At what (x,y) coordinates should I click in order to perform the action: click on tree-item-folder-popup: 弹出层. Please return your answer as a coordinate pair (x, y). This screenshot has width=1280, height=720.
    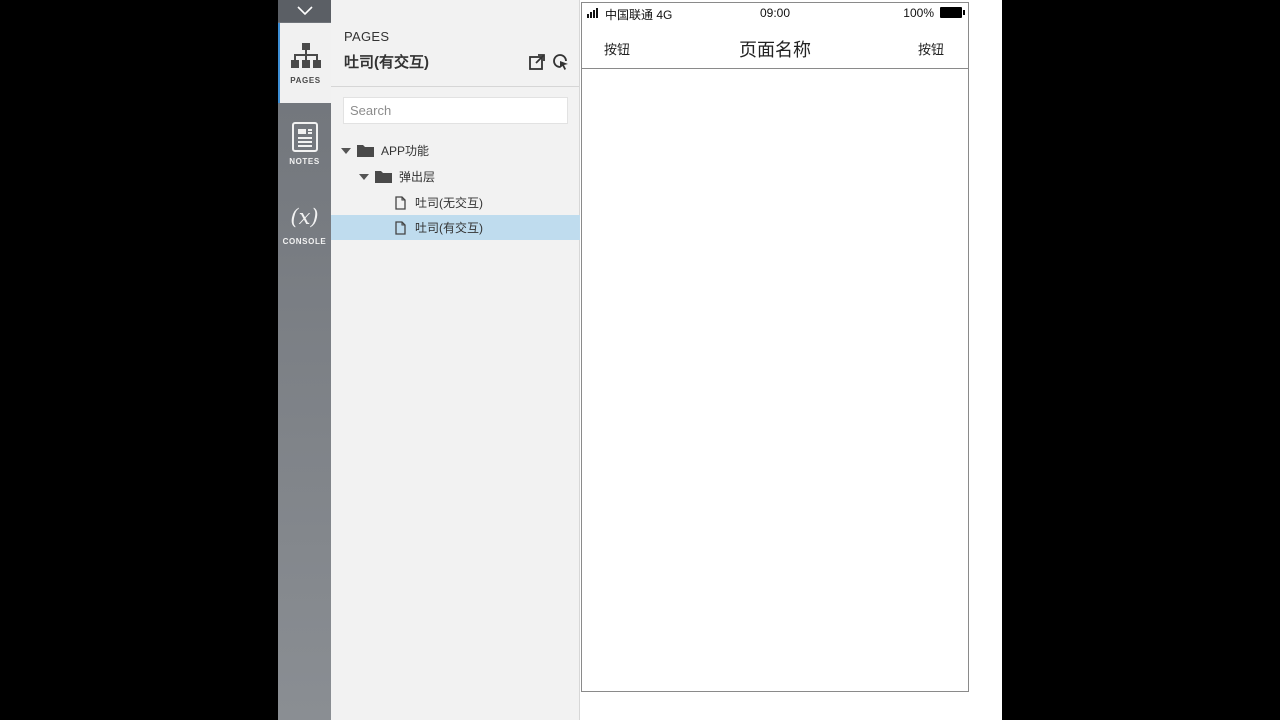
    Looking at the image, I should click on (469, 176).